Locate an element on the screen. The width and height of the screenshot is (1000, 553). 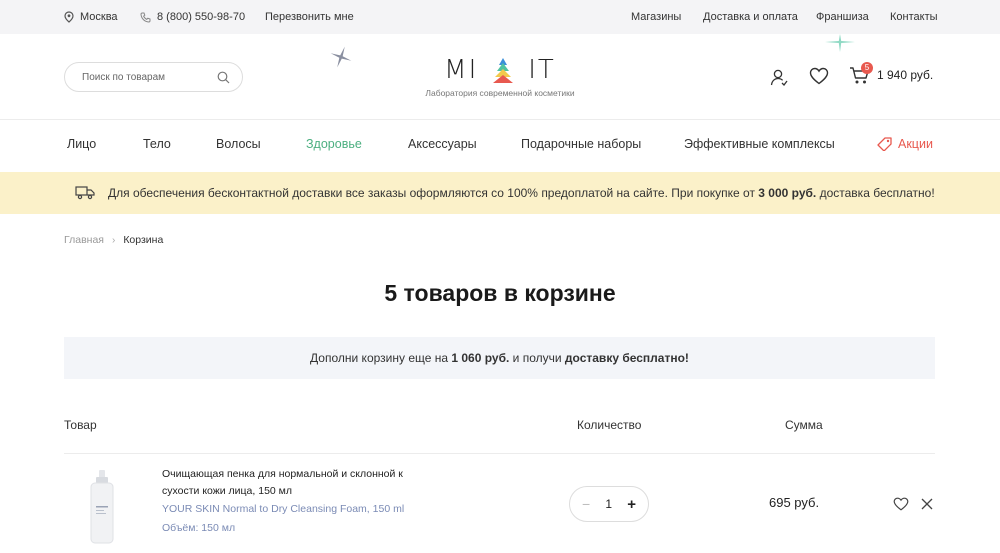
product-volume: Объём: 150 мл is located at coordinates (199, 528).